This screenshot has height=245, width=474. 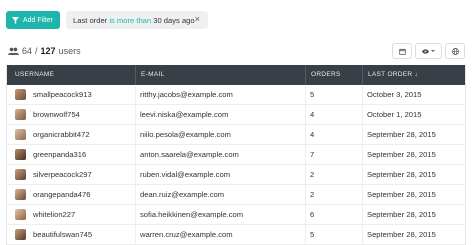 I want to click on table-header: USERNAME E-MAIL ORDERS LAST ORDER ↓, so click(x=236, y=75).